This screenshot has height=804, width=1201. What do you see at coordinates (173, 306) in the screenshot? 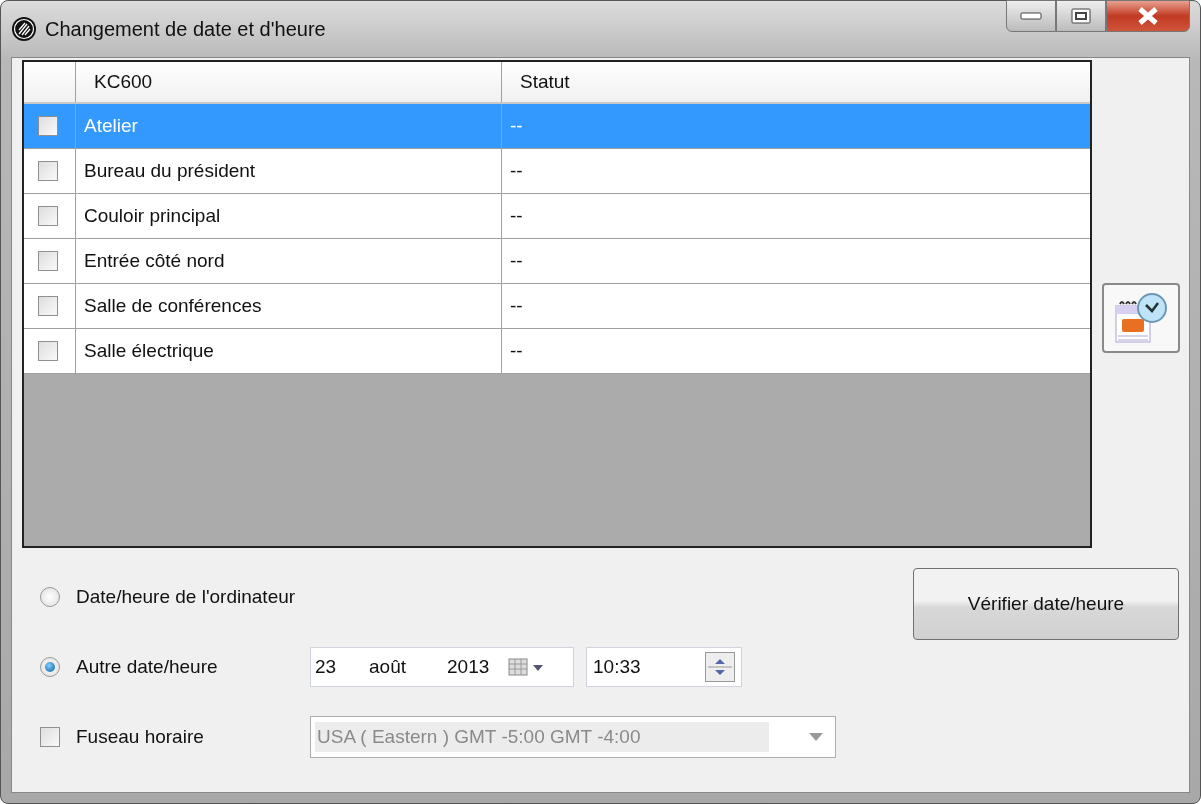
I see `table-cell: Salle de conférences` at bounding box center [173, 306].